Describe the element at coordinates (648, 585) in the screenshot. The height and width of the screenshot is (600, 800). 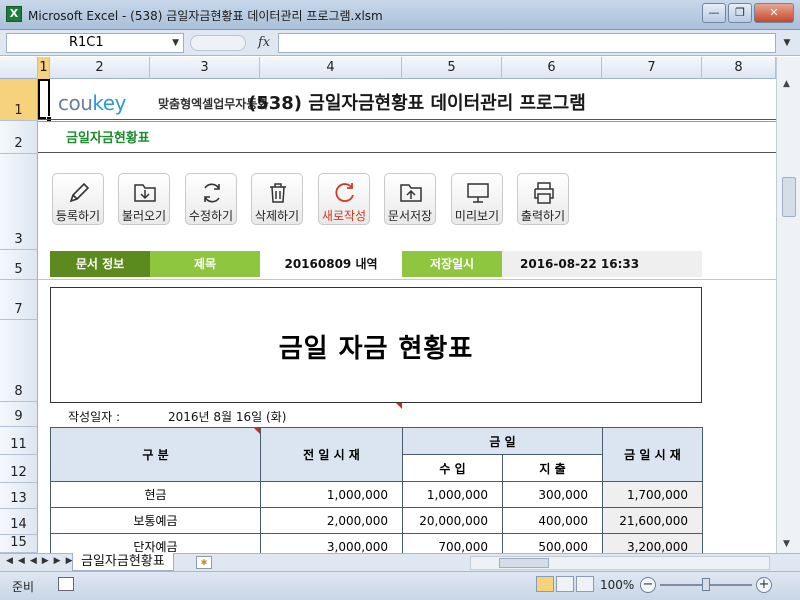
I see `zoom-out-icon: −` at that location.